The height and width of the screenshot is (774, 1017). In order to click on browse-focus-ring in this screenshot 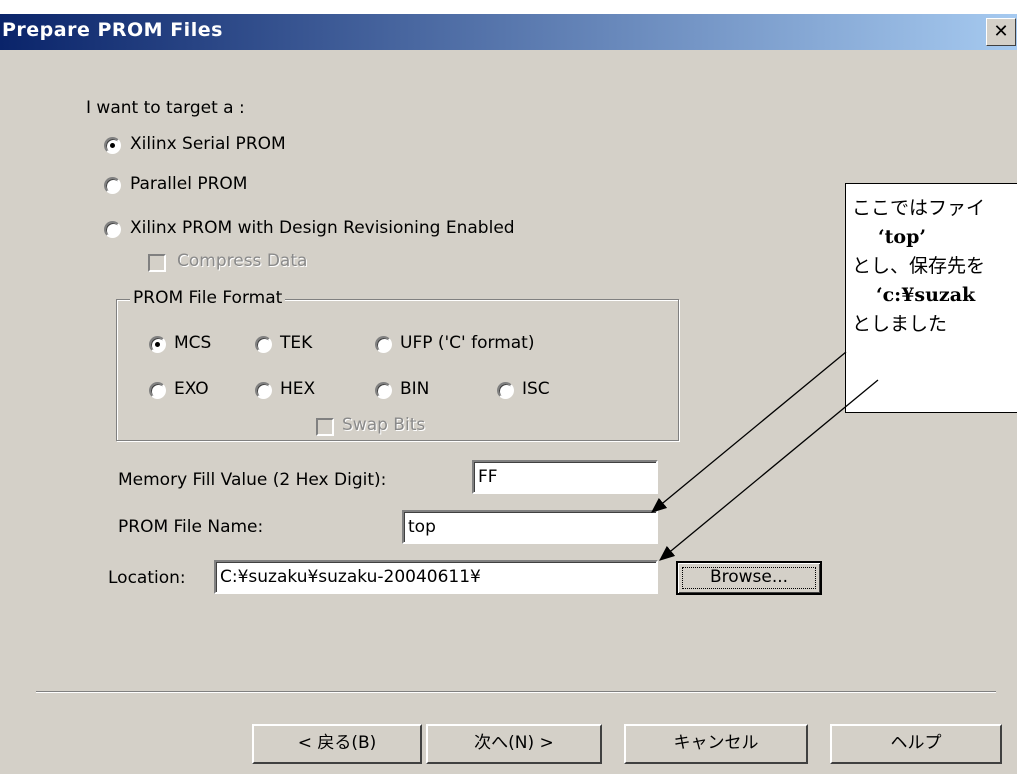, I will do `click(749, 578)`.